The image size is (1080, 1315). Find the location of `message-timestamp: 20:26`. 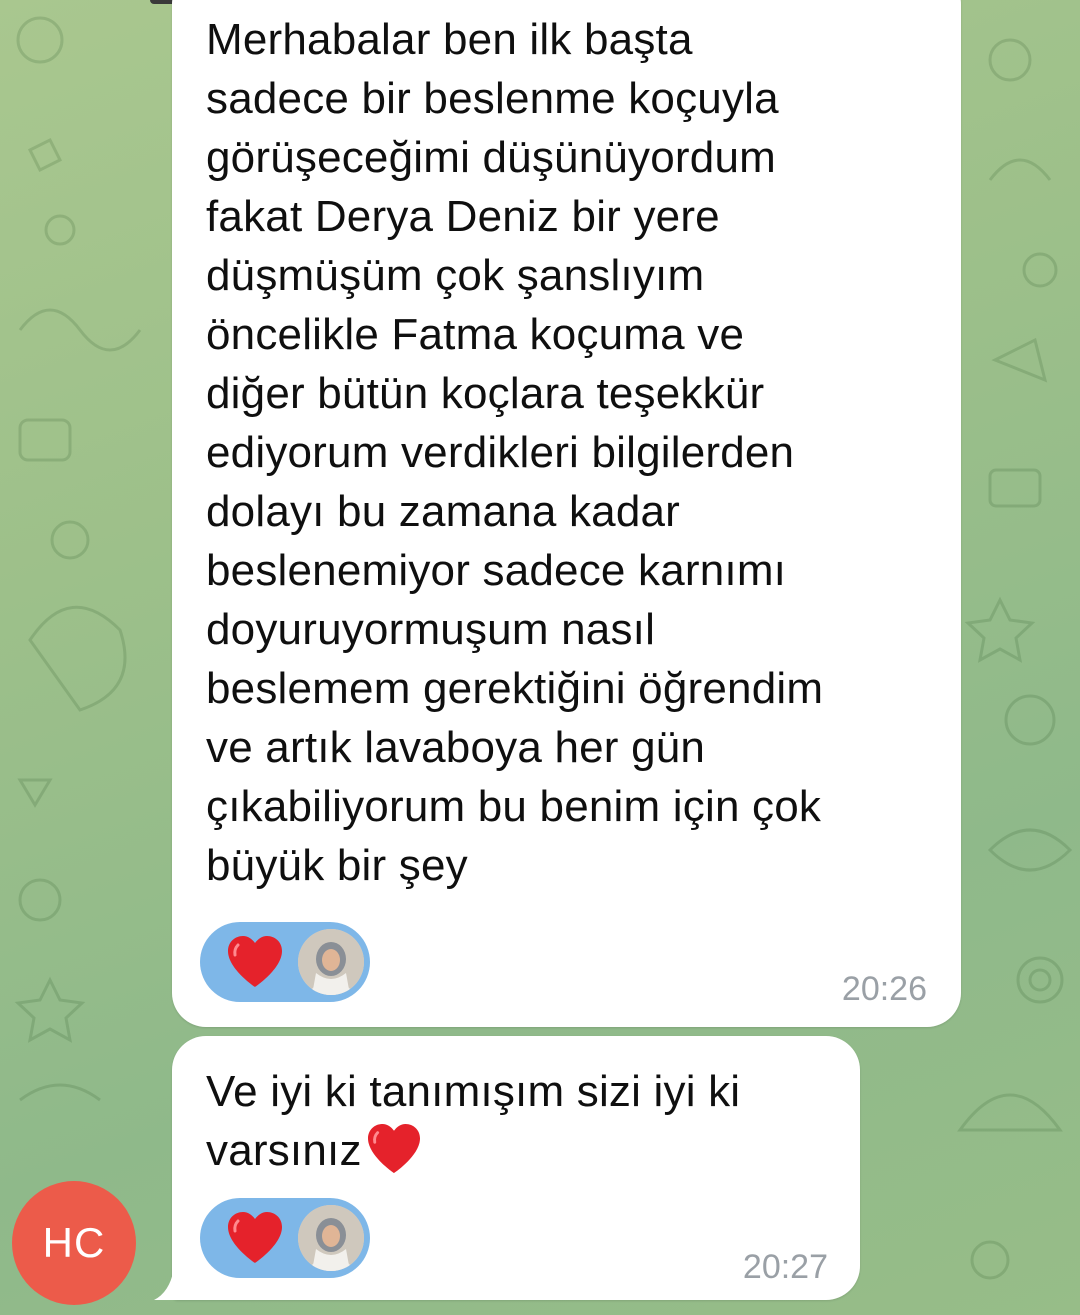

message-timestamp: 20:26 is located at coordinates (884, 989).